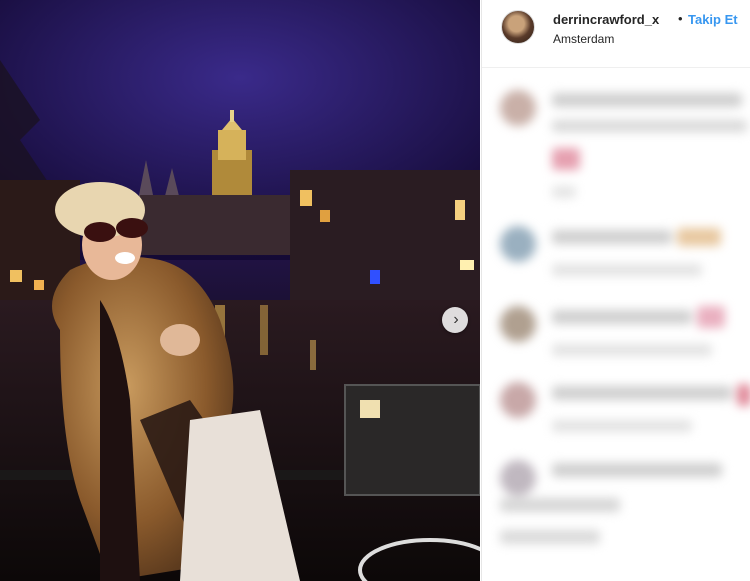  I want to click on follow-button: Takip Et, so click(713, 19).